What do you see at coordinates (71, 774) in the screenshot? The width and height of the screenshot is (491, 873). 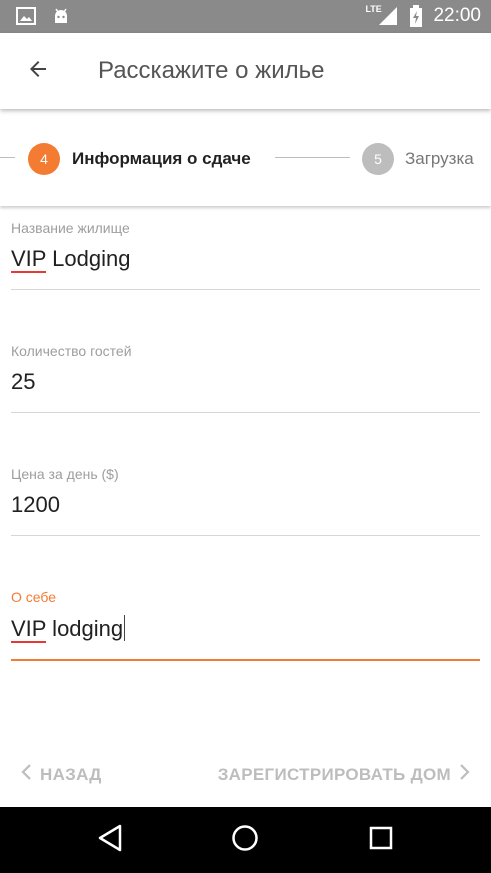 I see `back-nav-label: НАЗАД` at bounding box center [71, 774].